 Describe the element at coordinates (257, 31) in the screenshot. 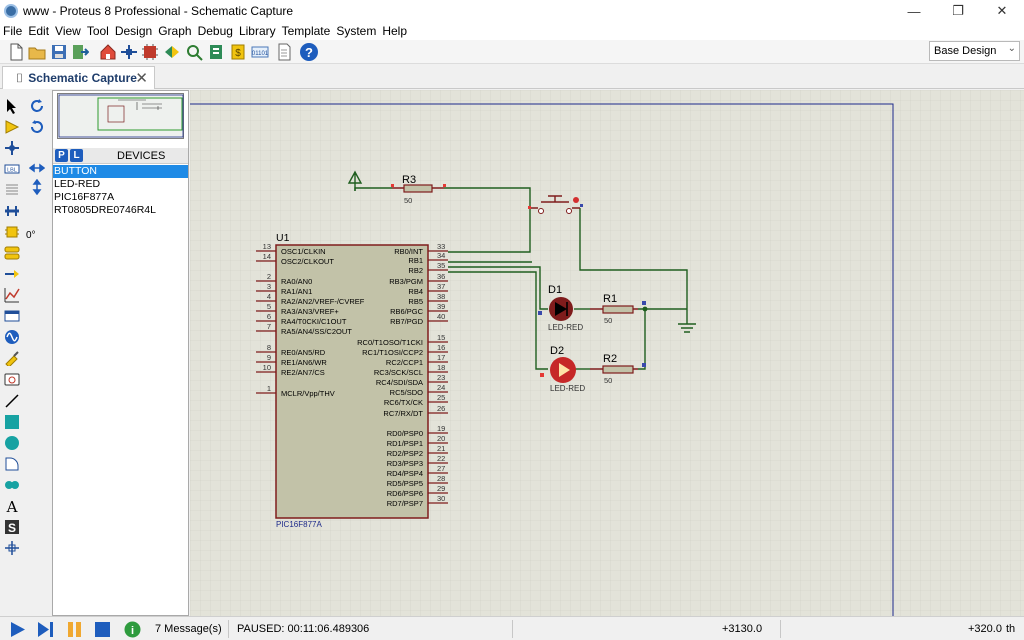

I see `menu-library: Library` at that location.